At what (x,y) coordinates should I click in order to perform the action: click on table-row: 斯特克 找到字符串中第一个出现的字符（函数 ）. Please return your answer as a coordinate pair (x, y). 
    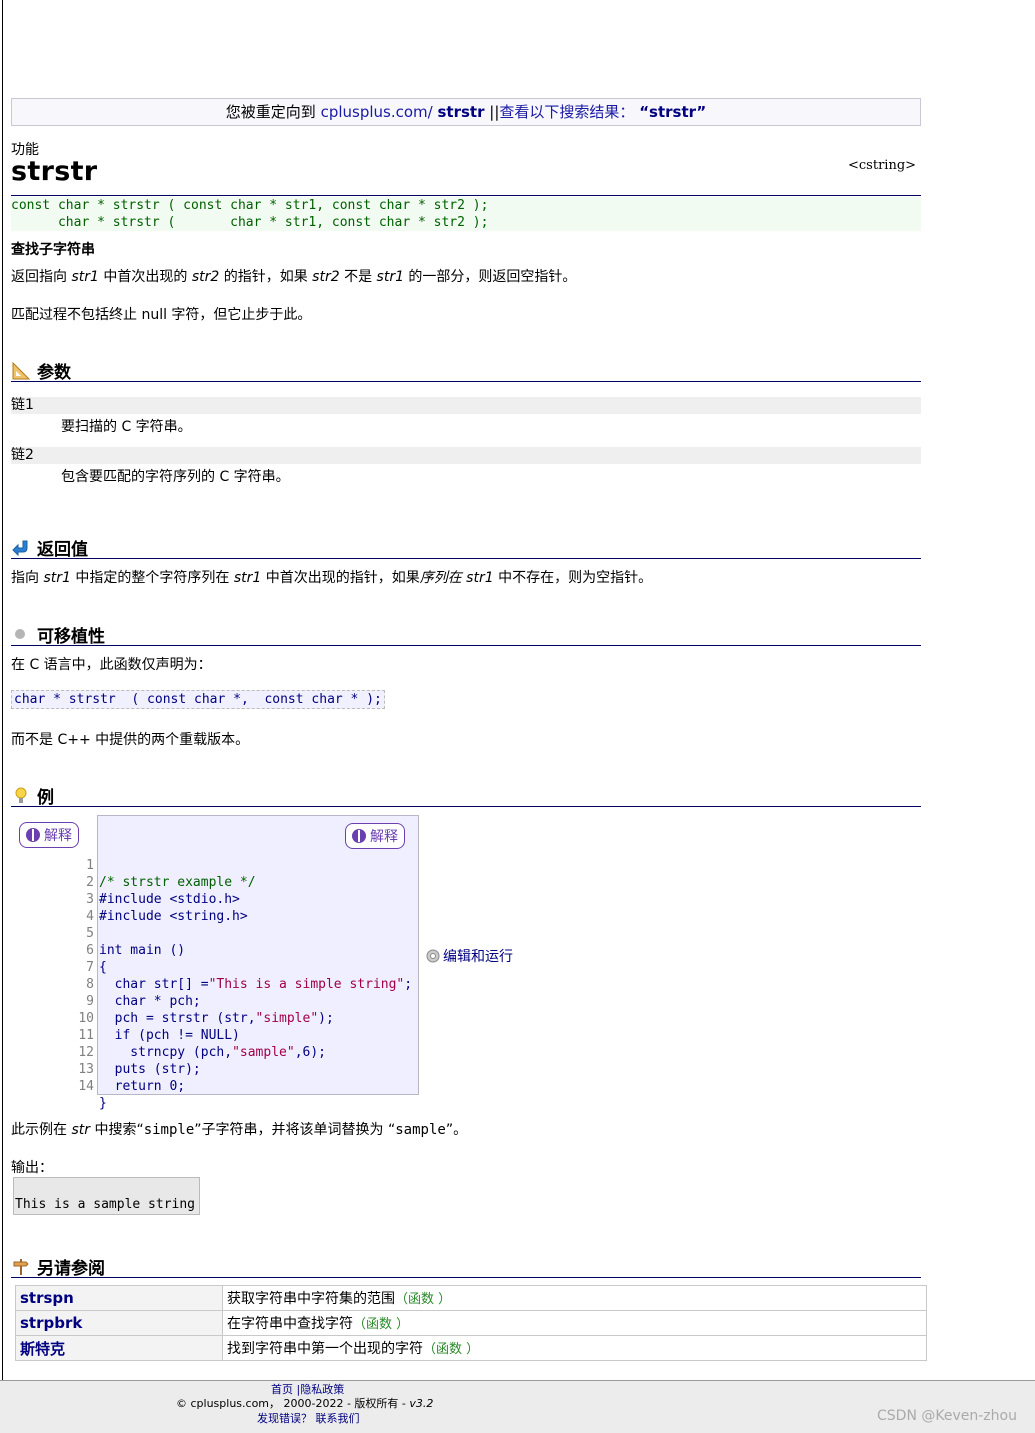
    Looking at the image, I should click on (471, 1348).